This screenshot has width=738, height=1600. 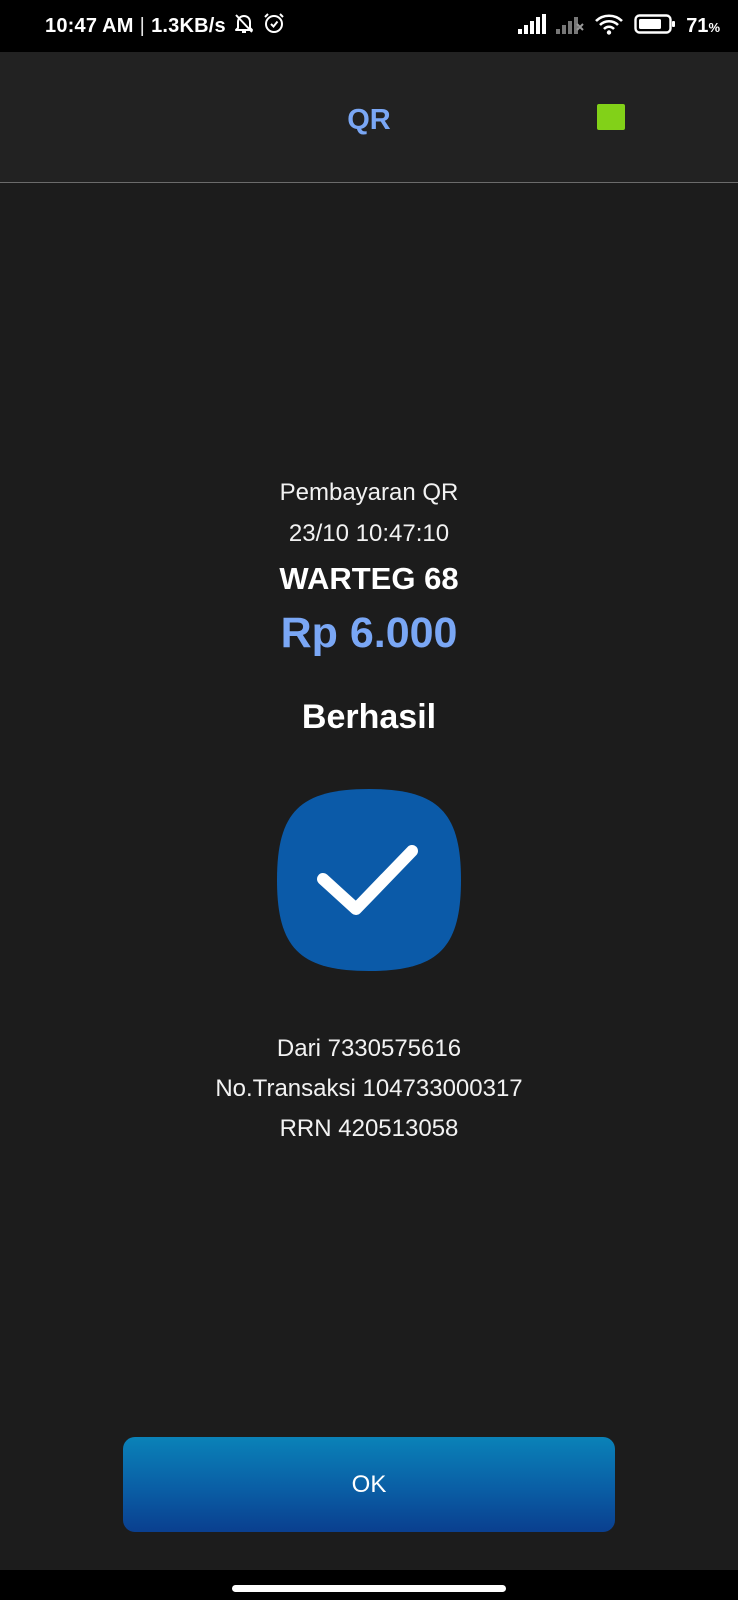 What do you see at coordinates (369, 717) in the screenshot?
I see `payment-status: Berhasil` at bounding box center [369, 717].